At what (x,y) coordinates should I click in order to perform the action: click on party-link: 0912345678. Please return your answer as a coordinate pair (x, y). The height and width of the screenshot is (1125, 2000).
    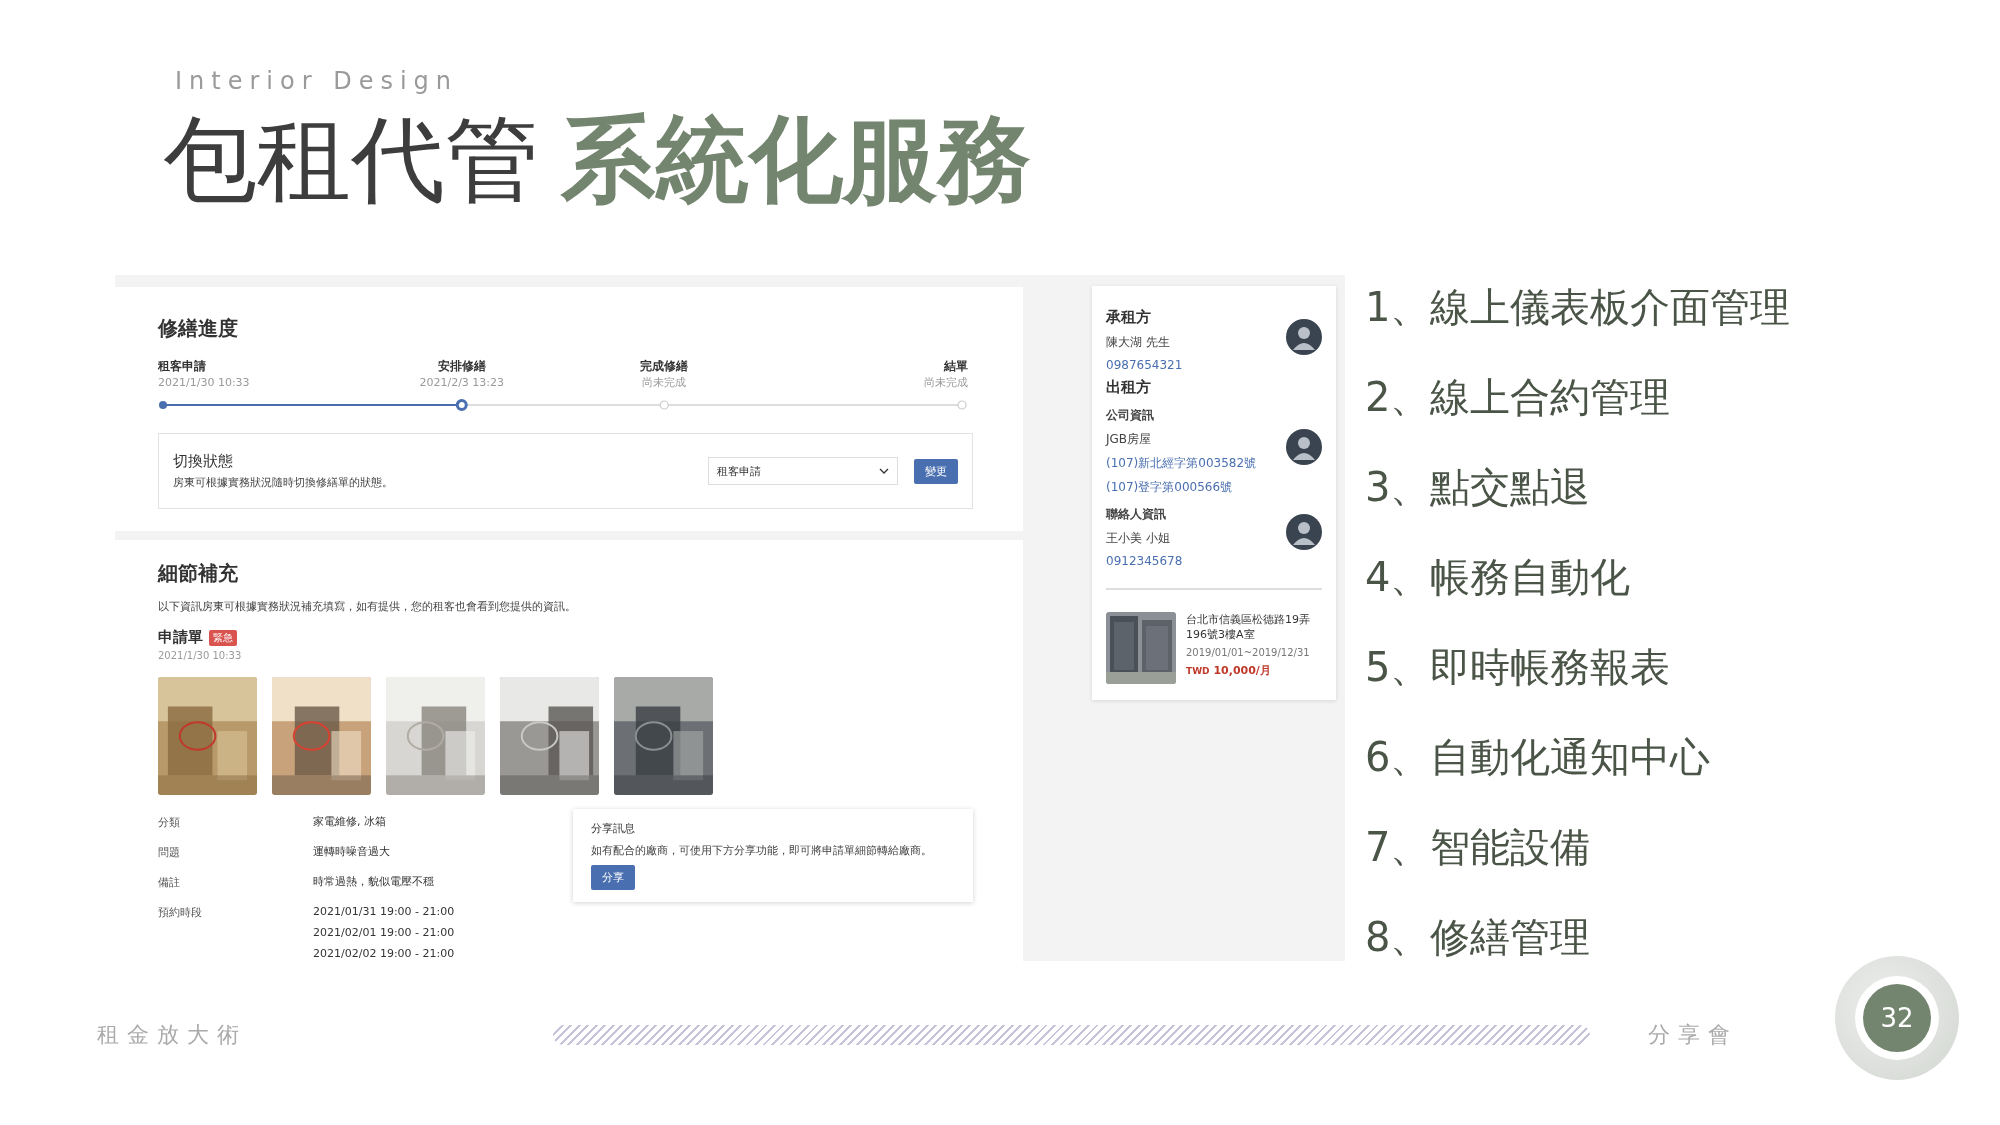
    Looking at the image, I should click on (1144, 561).